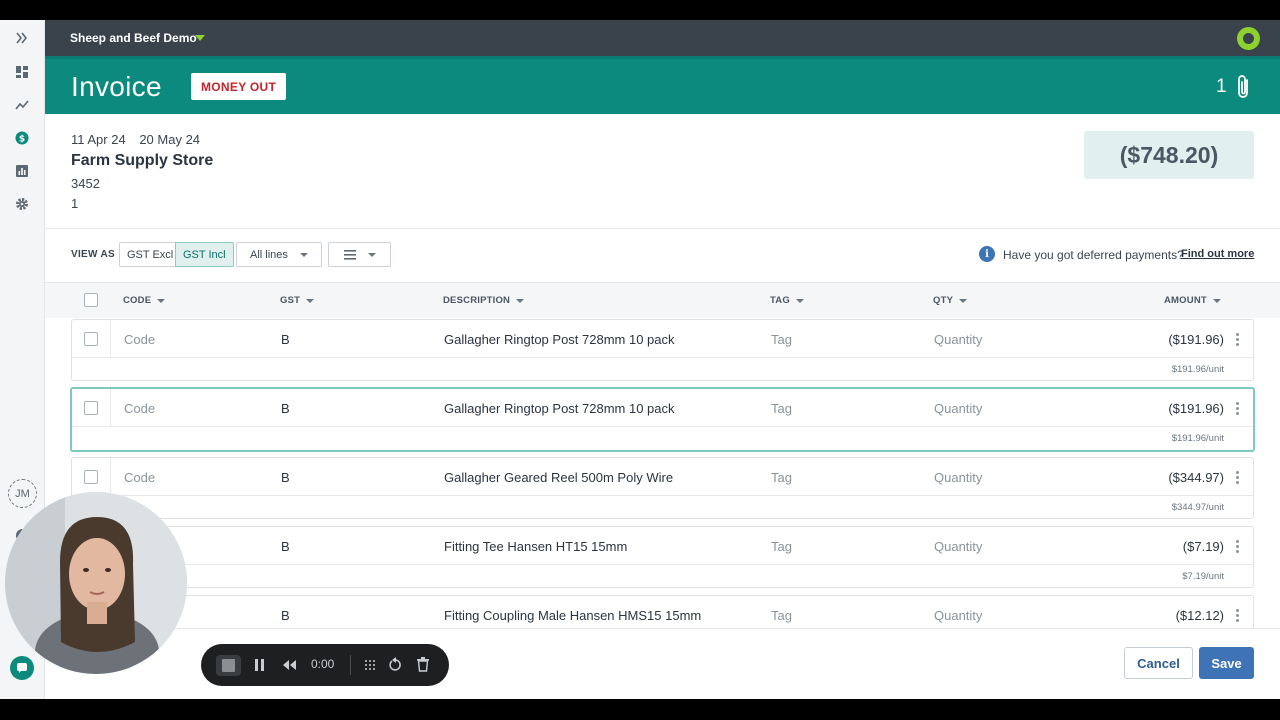 Image resolution: width=1280 pixels, height=720 pixels. What do you see at coordinates (22, 493) in the screenshot?
I see `user-avatar: JM` at bounding box center [22, 493].